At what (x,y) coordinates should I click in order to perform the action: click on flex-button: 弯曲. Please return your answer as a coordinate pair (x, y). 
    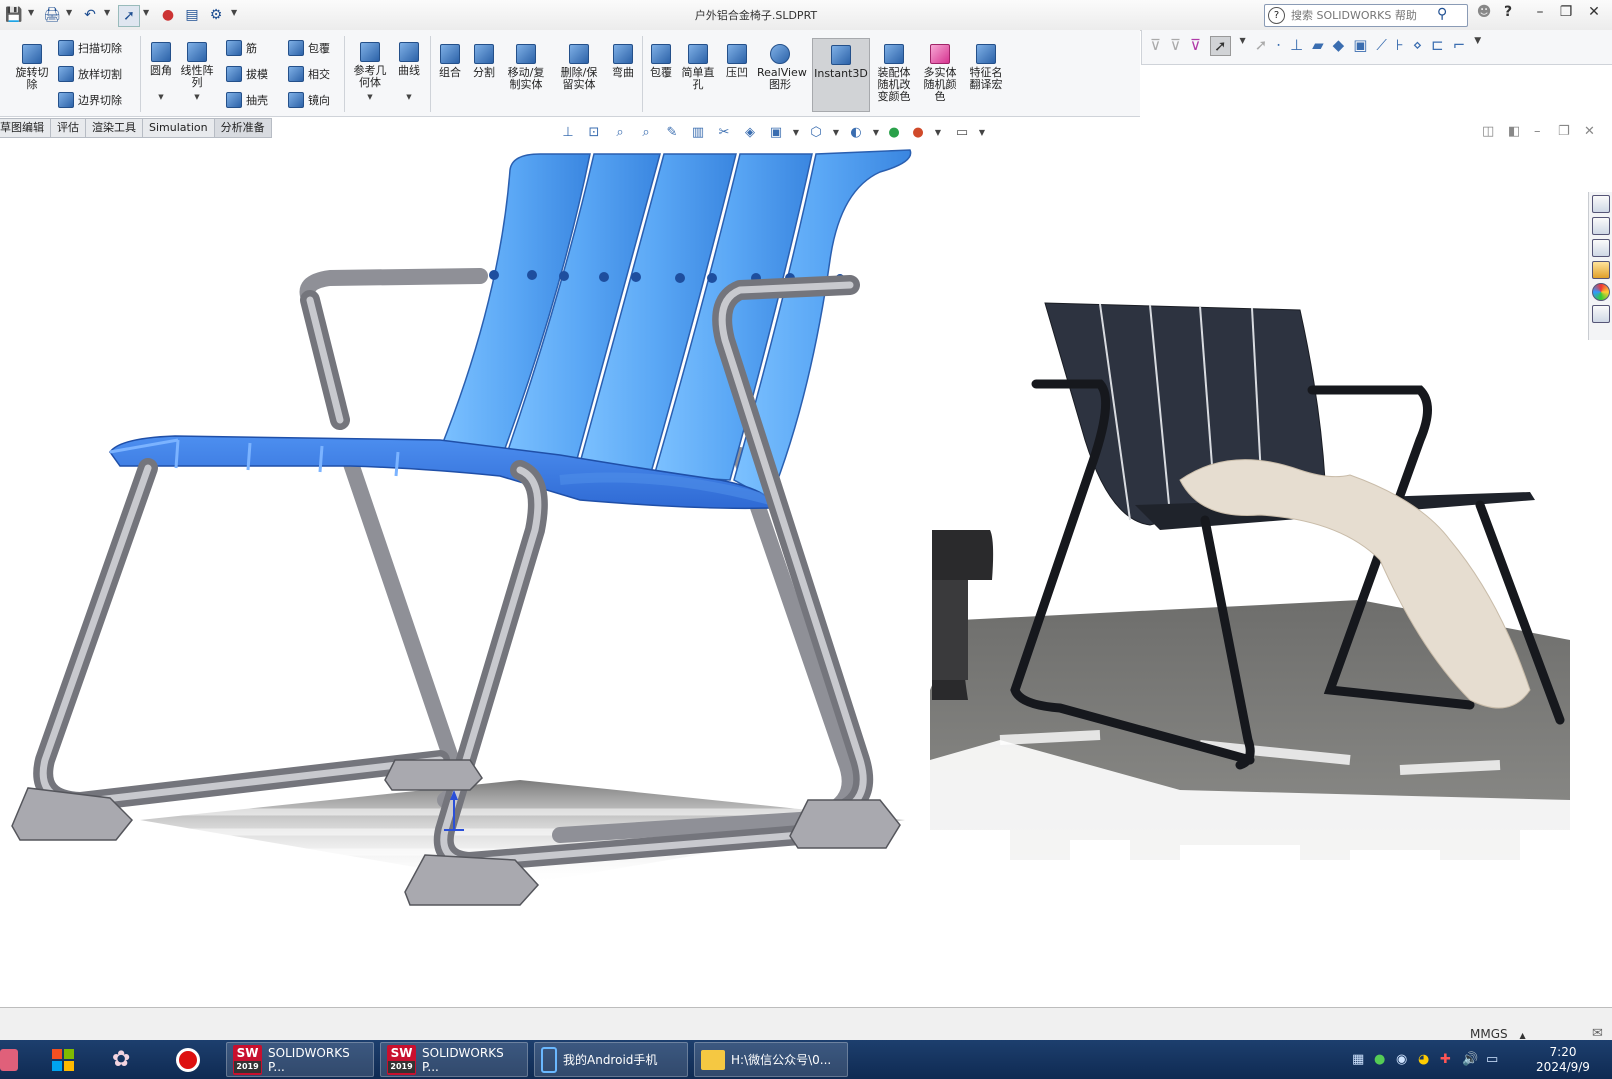
    Looking at the image, I should click on (623, 61).